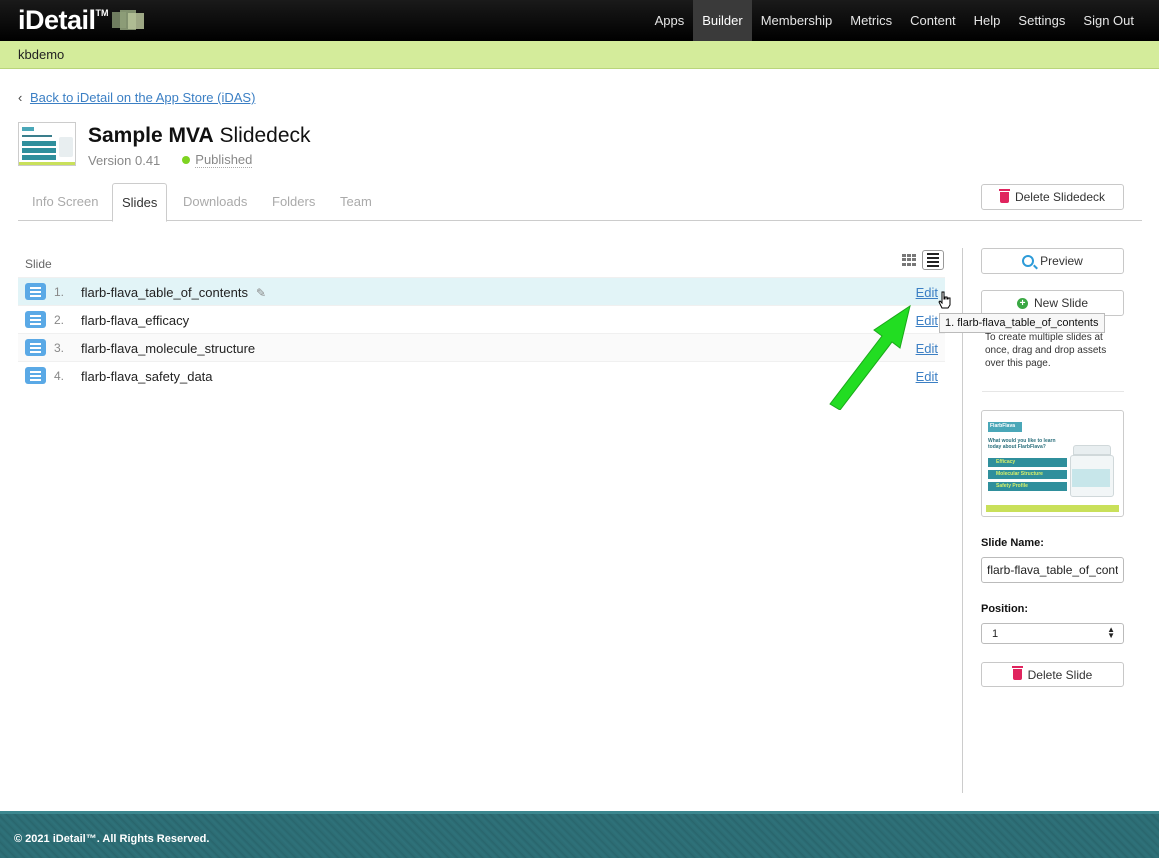  Describe the element at coordinates (170, 160) in the screenshot. I see `deck-meta: Version 0.41 Published` at that location.